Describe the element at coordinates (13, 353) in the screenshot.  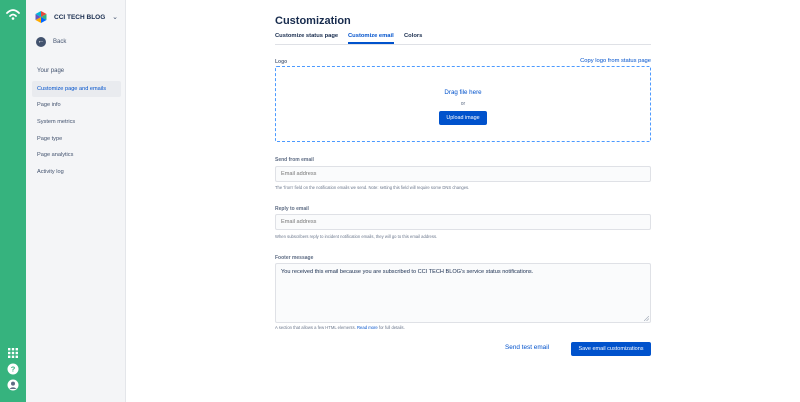
I see `app-switcher-icon` at that location.